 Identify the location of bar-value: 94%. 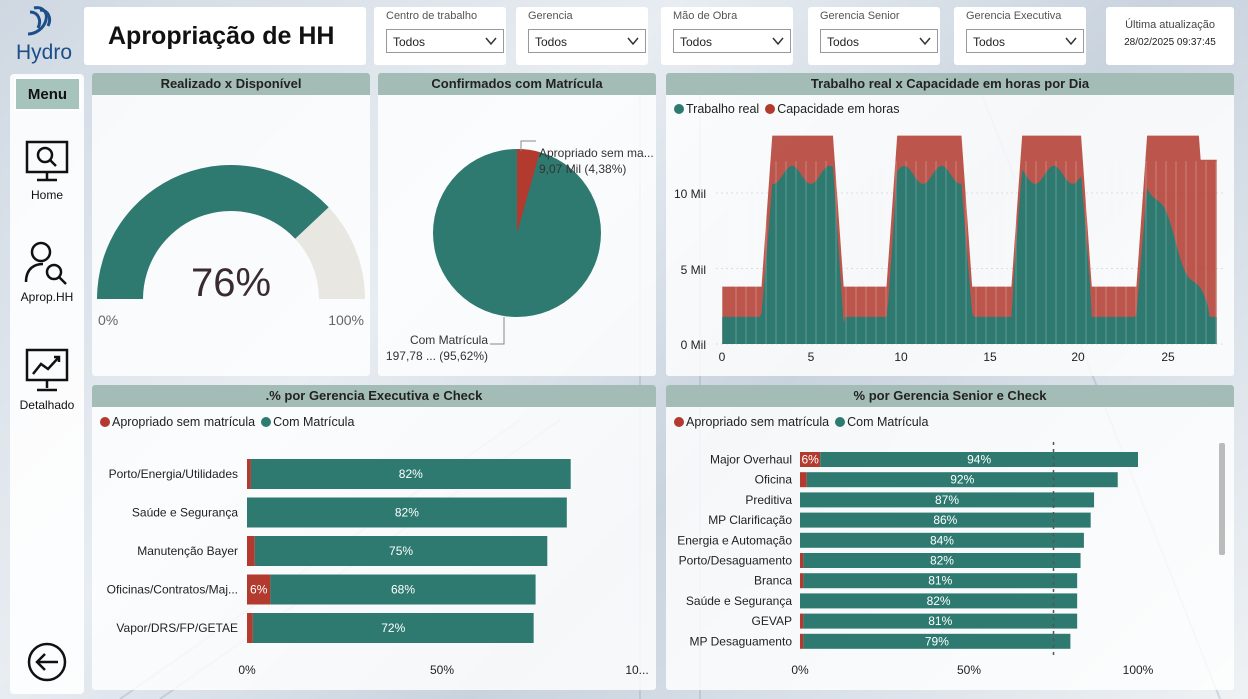
(979, 460).